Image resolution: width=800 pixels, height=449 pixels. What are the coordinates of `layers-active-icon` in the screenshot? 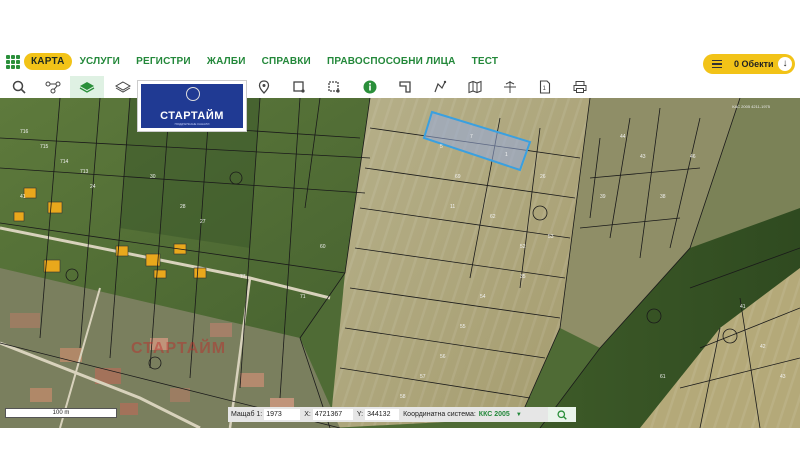 It's located at (87, 87).